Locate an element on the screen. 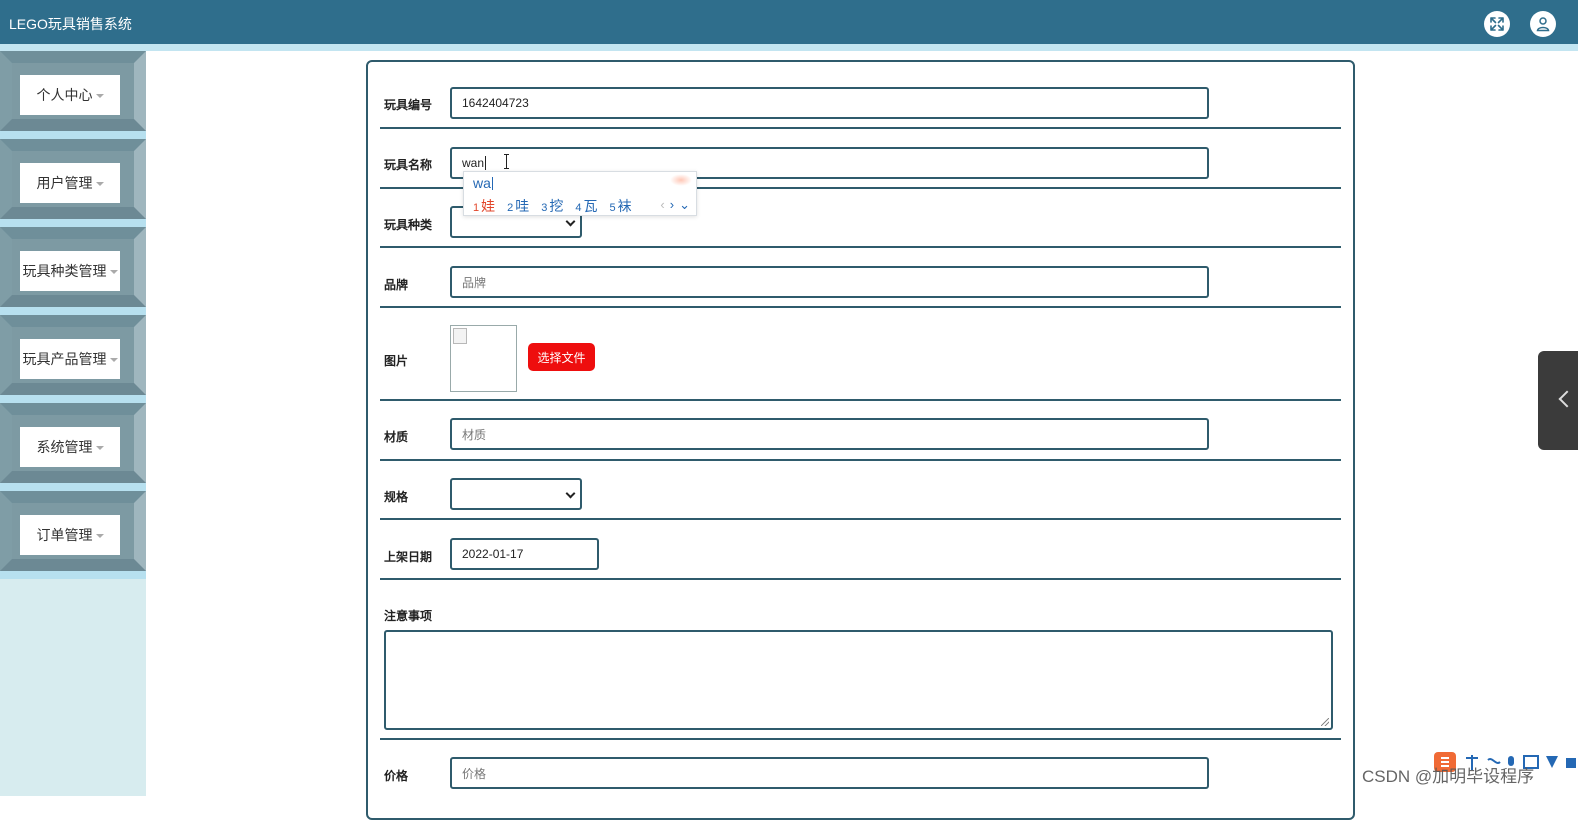 This screenshot has width=1578, height=820. ime-candidate-number: 3 is located at coordinates (544, 208).